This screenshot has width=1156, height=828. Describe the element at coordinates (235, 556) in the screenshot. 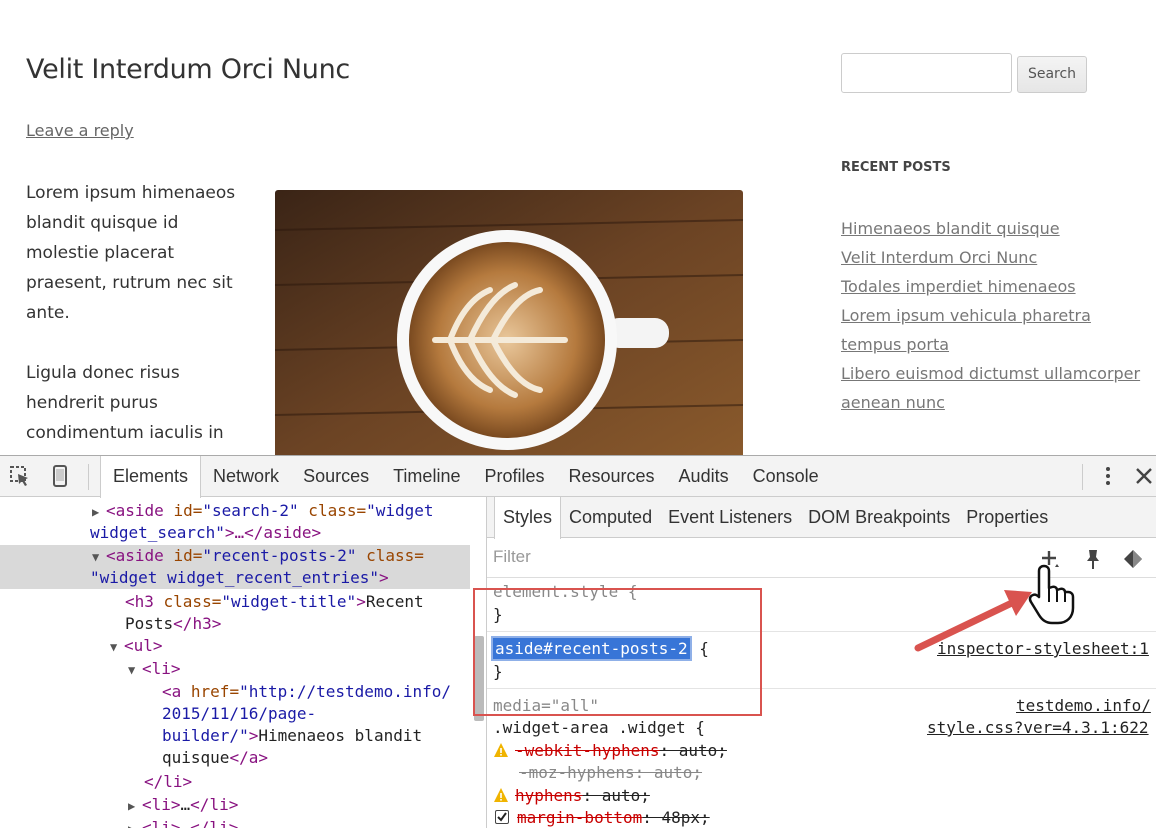

I see `dom-node-aside-recent: ▼ <aside id="recent-posts-2" class=` at that location.